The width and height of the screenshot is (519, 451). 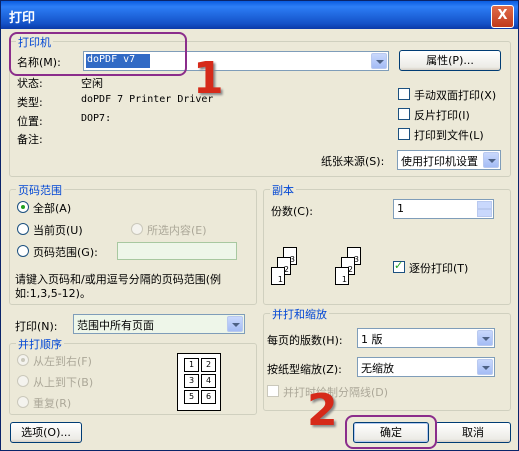 What do you see at coordinates (449, 135) in the screenshot?
I see `print-to-file-label: 打印到文件(L)` at bounding box center [449, 135].